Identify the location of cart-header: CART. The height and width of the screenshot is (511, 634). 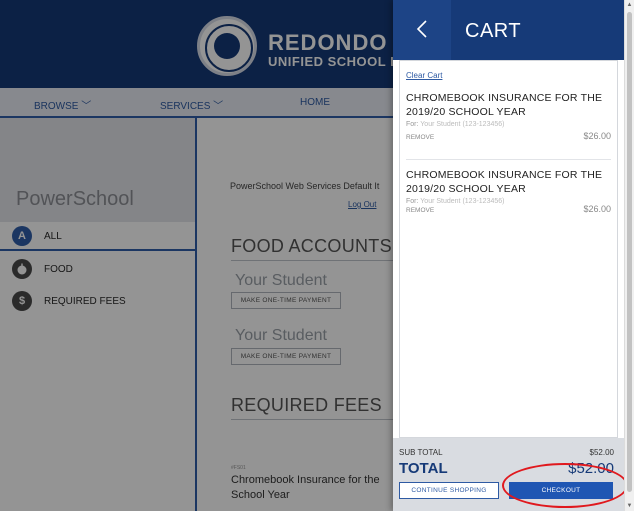
(508, 30).